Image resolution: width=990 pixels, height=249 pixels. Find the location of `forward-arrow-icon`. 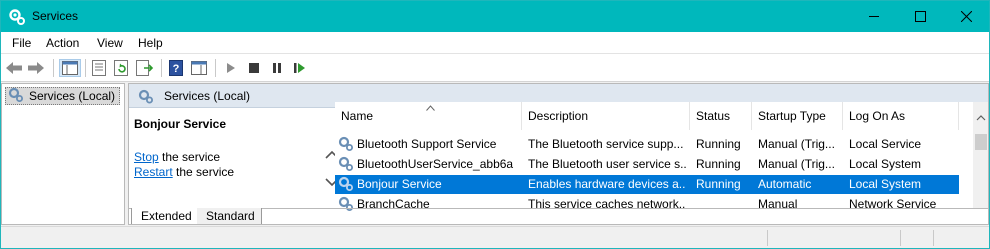

forward-arrow-icon is located at coordinates (36, 68).